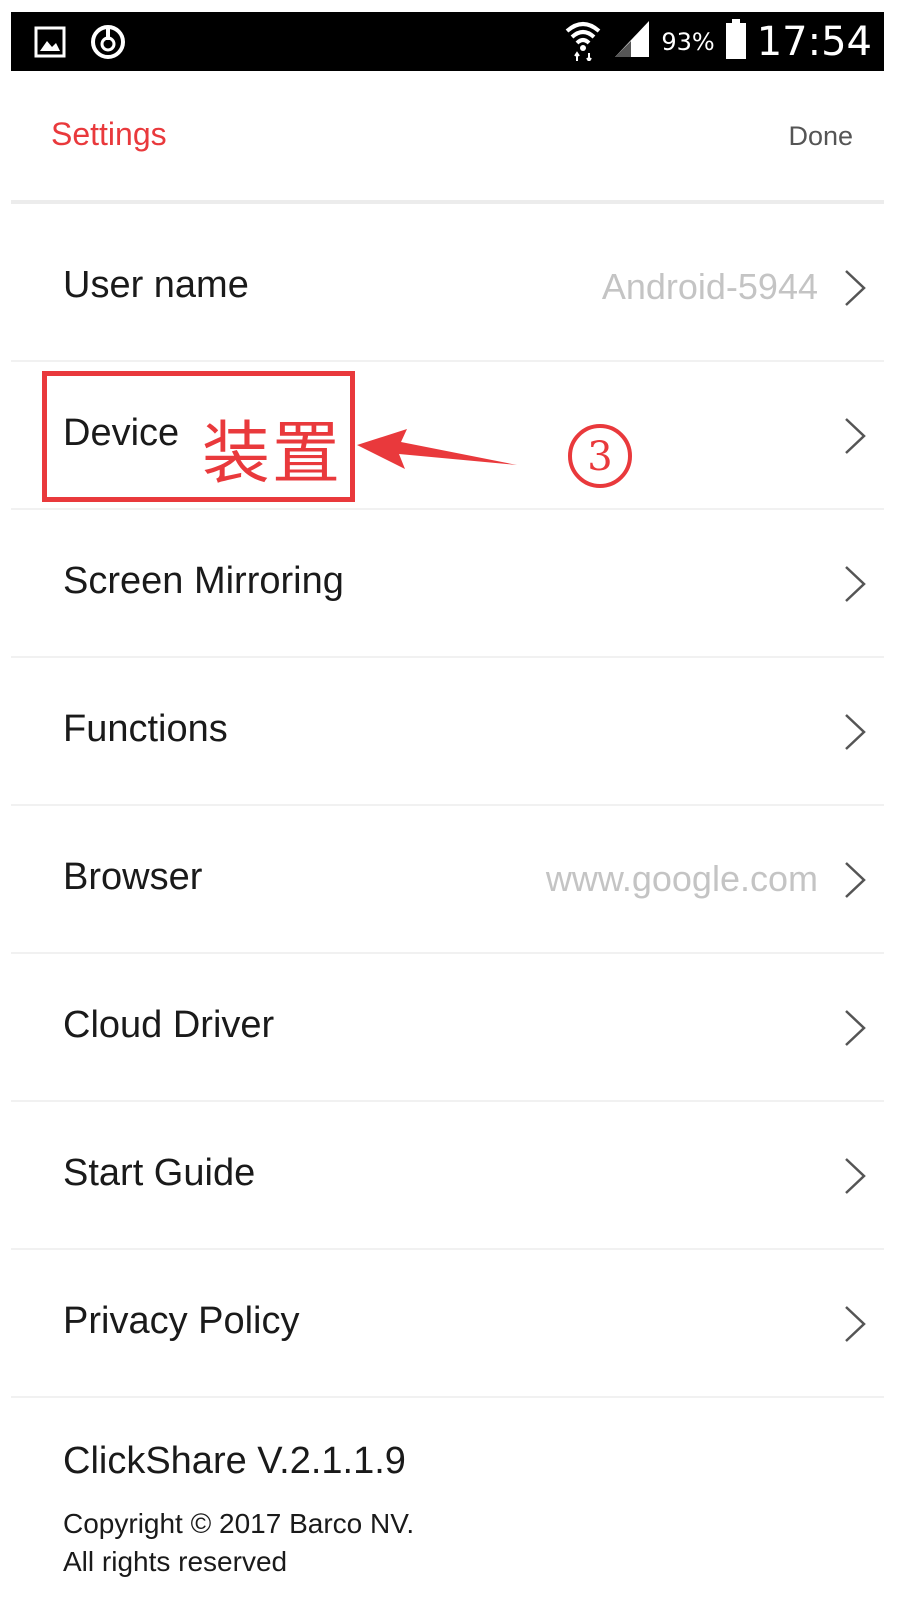  Describe the element at coordinates (203, 581) in the screenshot. I see `row-label: Screen Mirroring` at that location.